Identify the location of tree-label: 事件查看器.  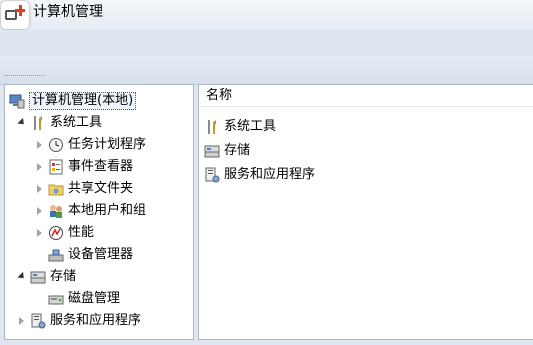
(101, 166).